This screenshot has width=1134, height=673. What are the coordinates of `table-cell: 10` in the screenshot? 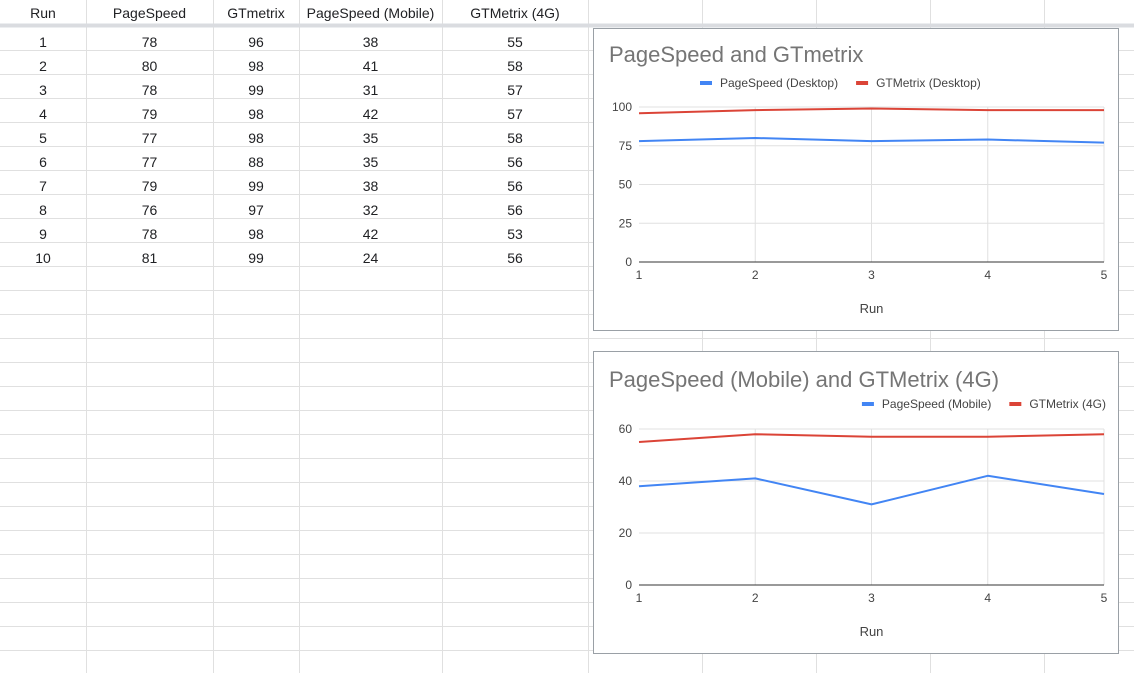 It's located at (43, 258).